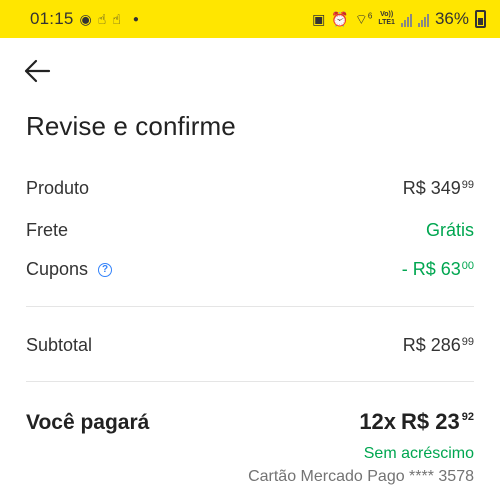 The height and width of the screenshot is (503, 500). What do you see at coordinates (250, 269) in the screenshot?
I see `summary-row-cupons: Cupons ? - R$ 63 00` at bounding box center [250, 269].